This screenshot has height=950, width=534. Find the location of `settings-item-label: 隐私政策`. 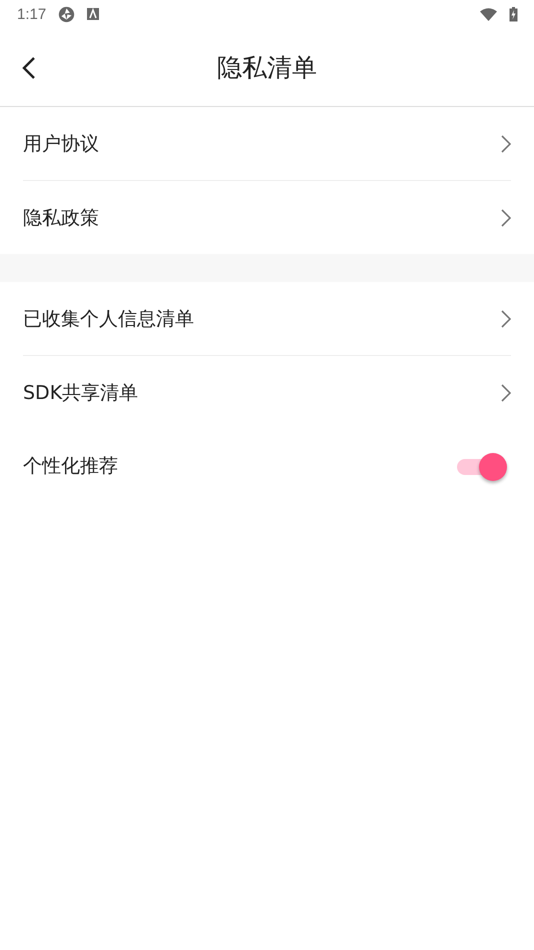

settings-item-label: 隐私政策 is located at coordinates (61, 217).